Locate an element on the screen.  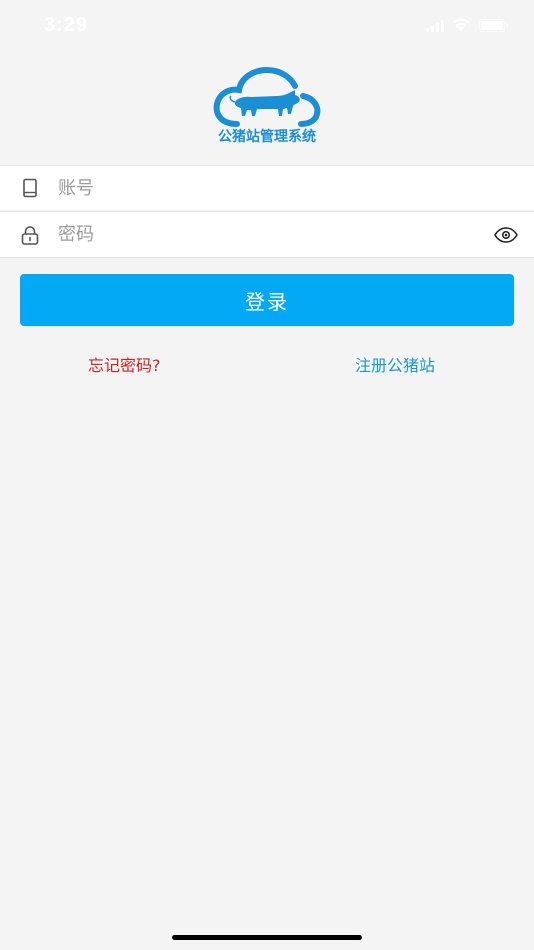
password-field is located at coordinates (267, 234).